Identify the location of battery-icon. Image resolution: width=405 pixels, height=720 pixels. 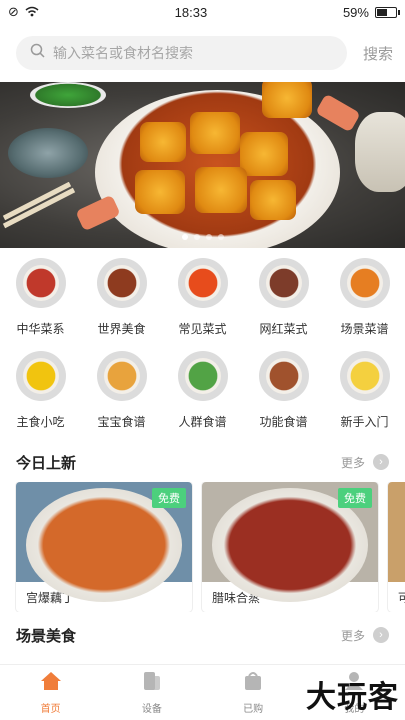
(387, 12).